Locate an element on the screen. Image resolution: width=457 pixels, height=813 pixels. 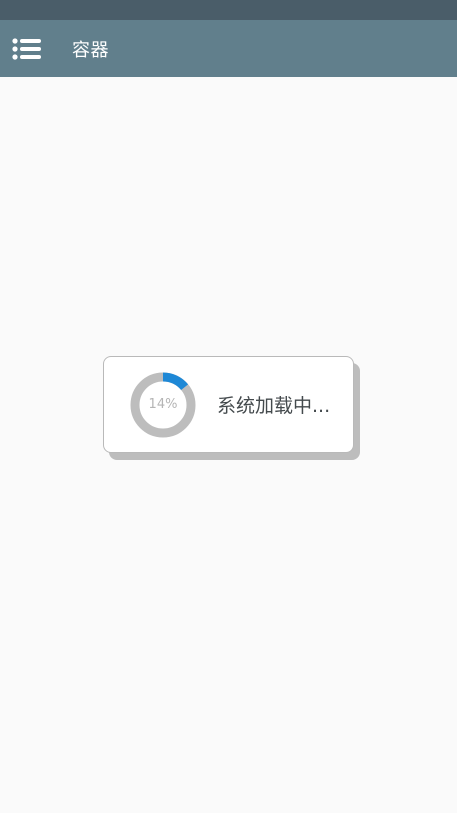
page-title: 容器 is located at coordinates (90, 50).